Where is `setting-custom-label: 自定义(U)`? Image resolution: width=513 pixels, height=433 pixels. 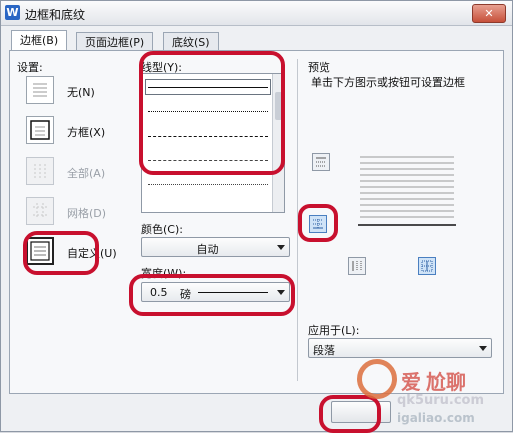 setting-custom-label: 自定义(U) is located at coordinates (92, 253).